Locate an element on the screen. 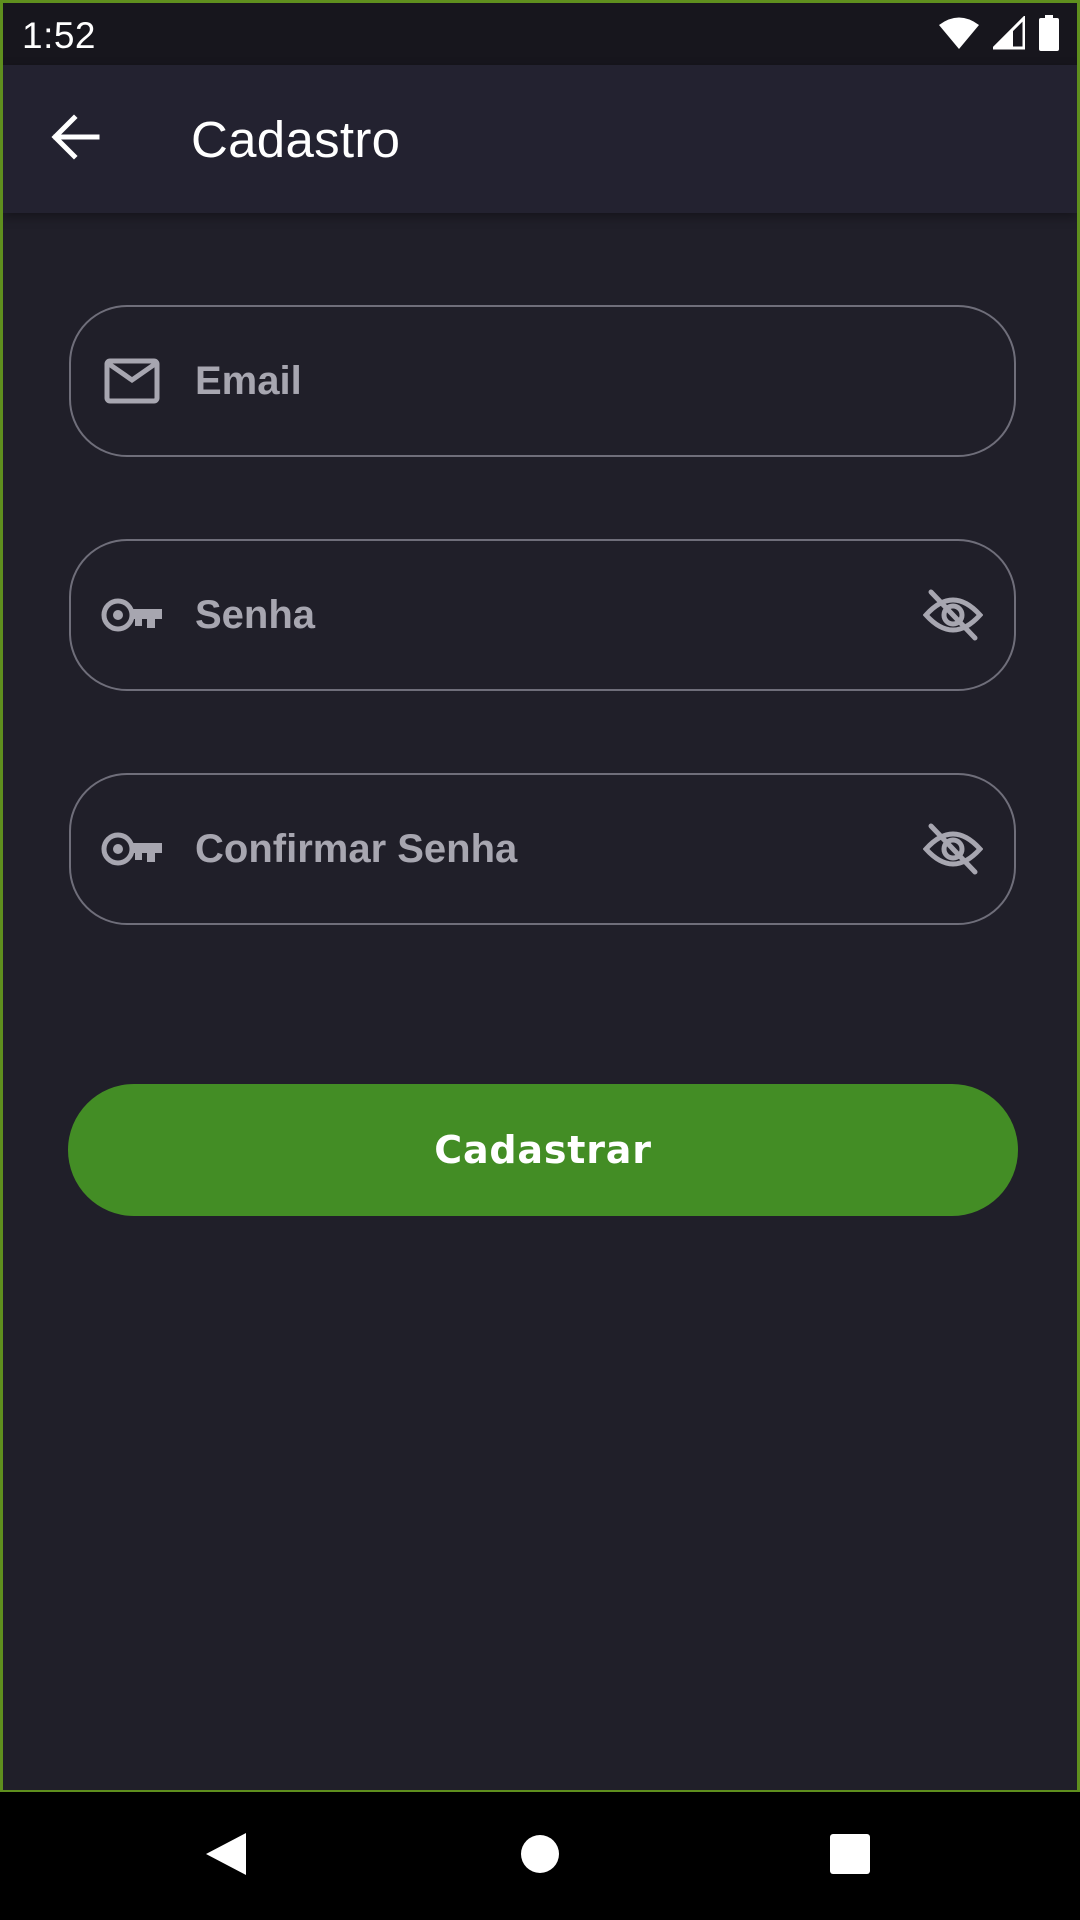 This screenshot has width=1080, height=1920. status-time: 1:52 is located at coordinates (59, 35).